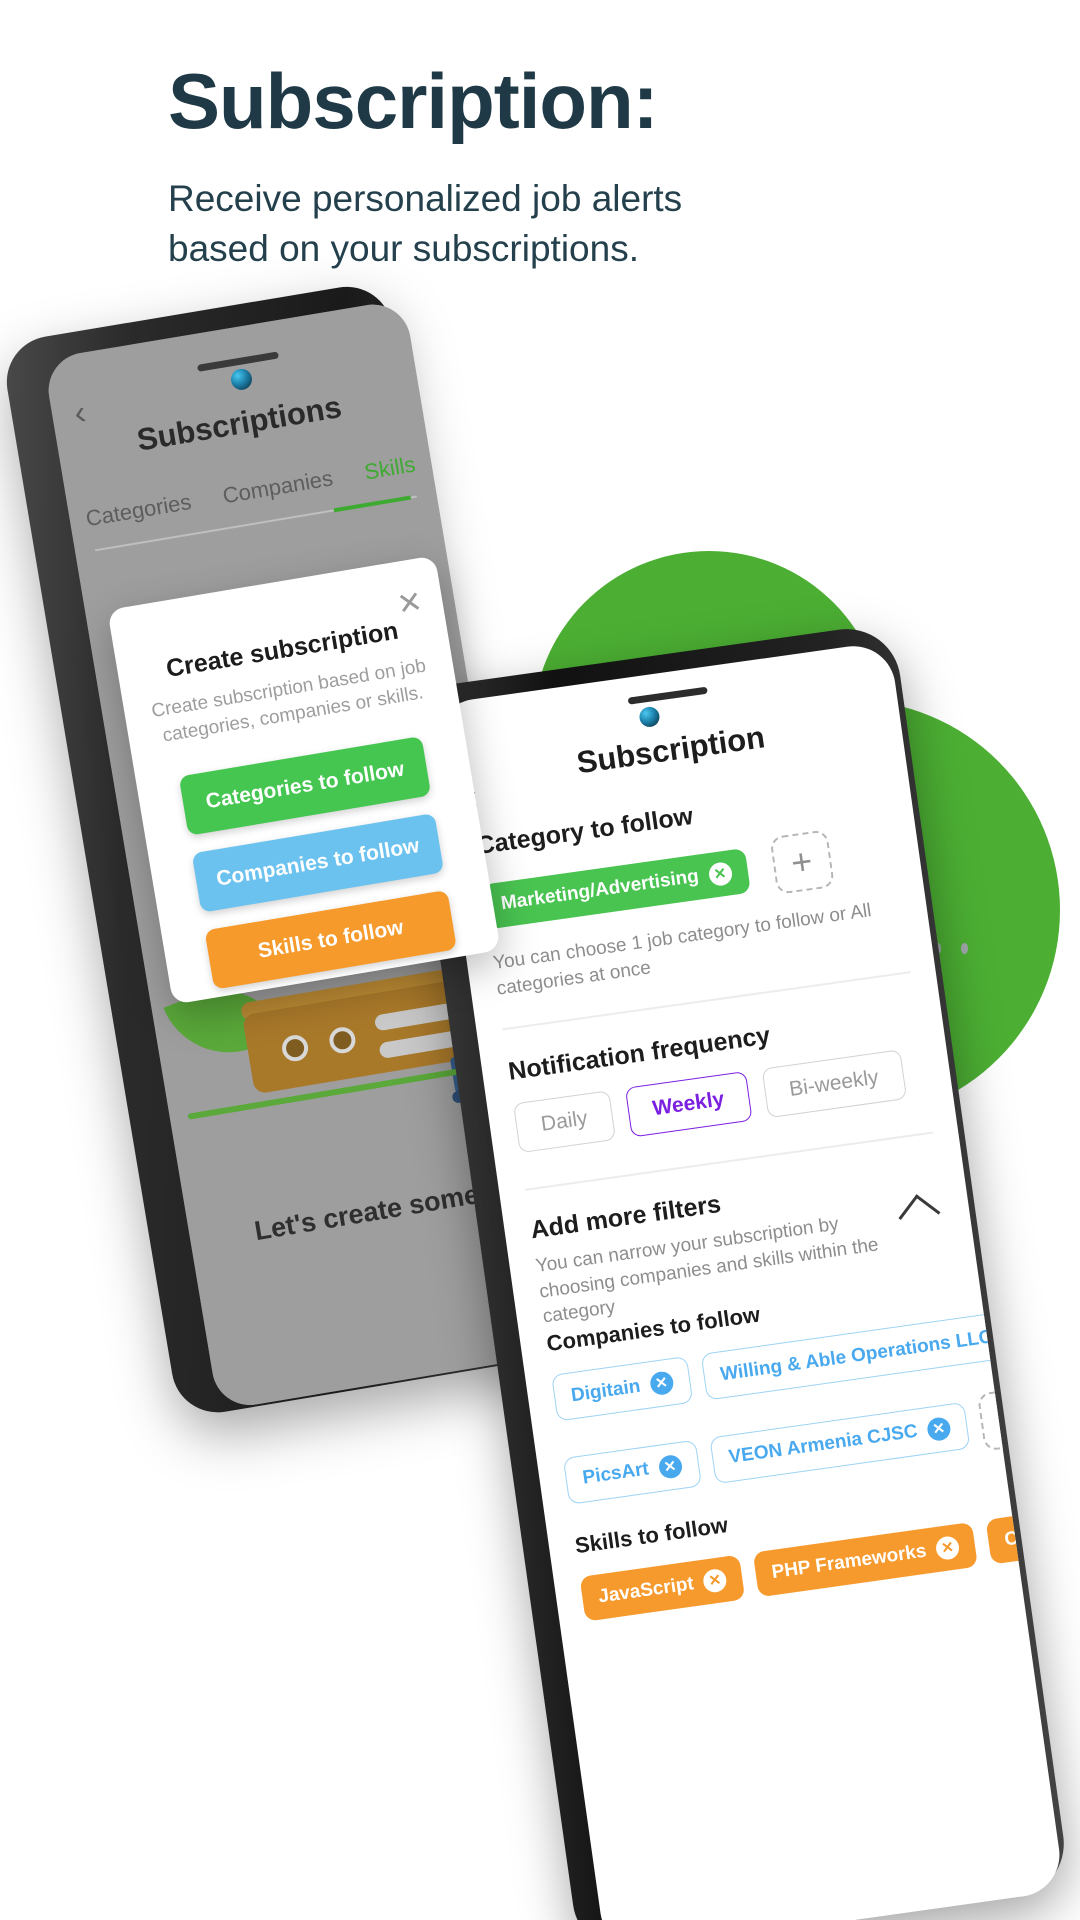  I want to click on chip-label: JavaScript, so click(646, 1589).